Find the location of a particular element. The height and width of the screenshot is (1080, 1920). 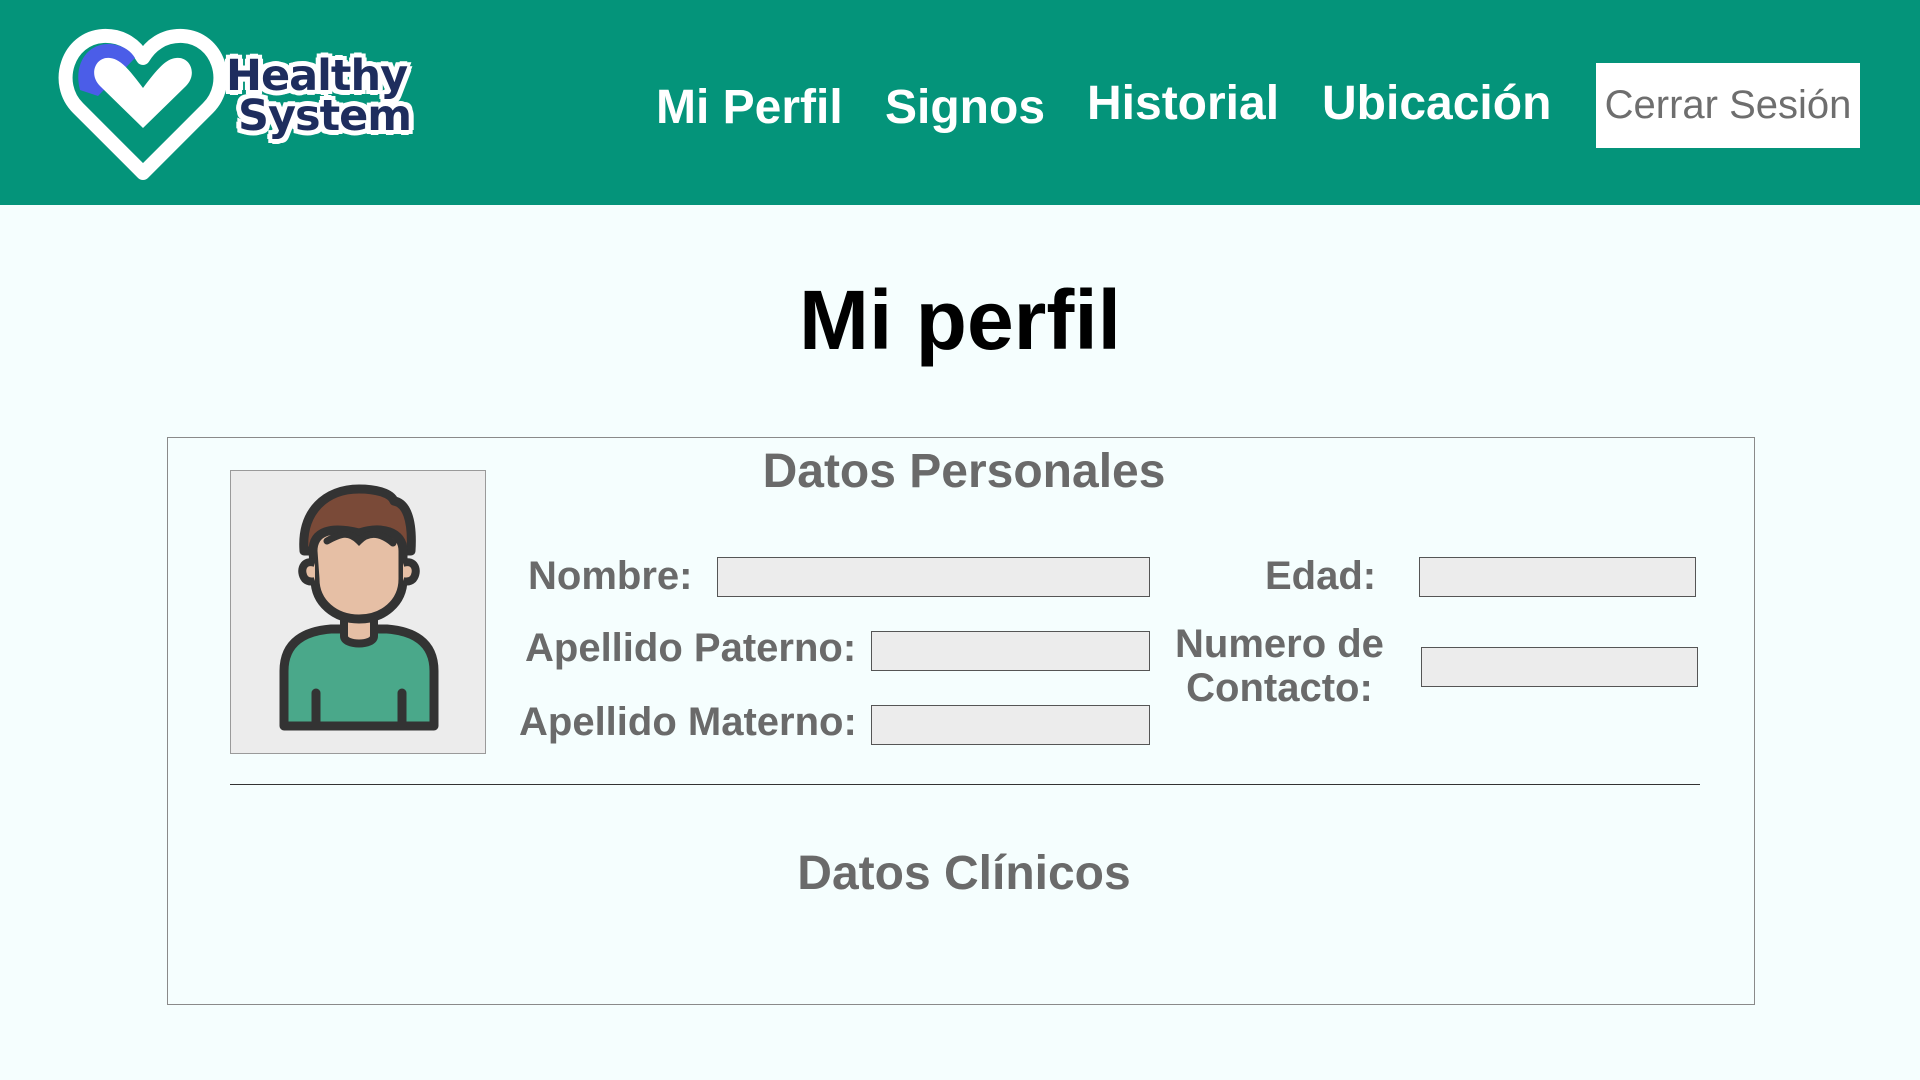

logo-wordmark: Healthy System is located at coordinates (319, 96).